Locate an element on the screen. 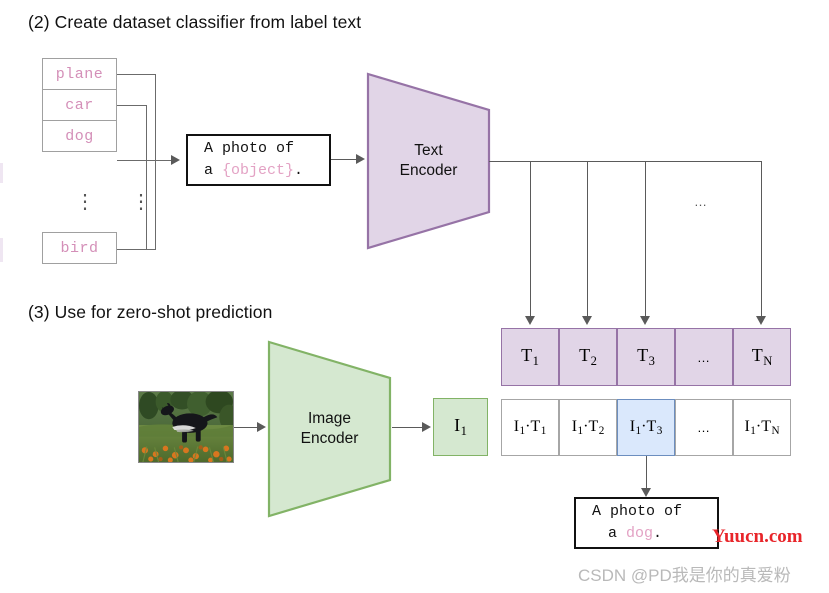 The height and width of the screenshot is (593, 829). similarity-cell-3-selected: I1·T3 is located at coordinates (646, 427).